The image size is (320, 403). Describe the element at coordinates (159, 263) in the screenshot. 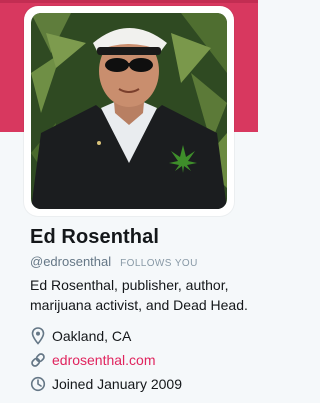

I see `follows-you-badge: FOLLOWS YOU` at that location.